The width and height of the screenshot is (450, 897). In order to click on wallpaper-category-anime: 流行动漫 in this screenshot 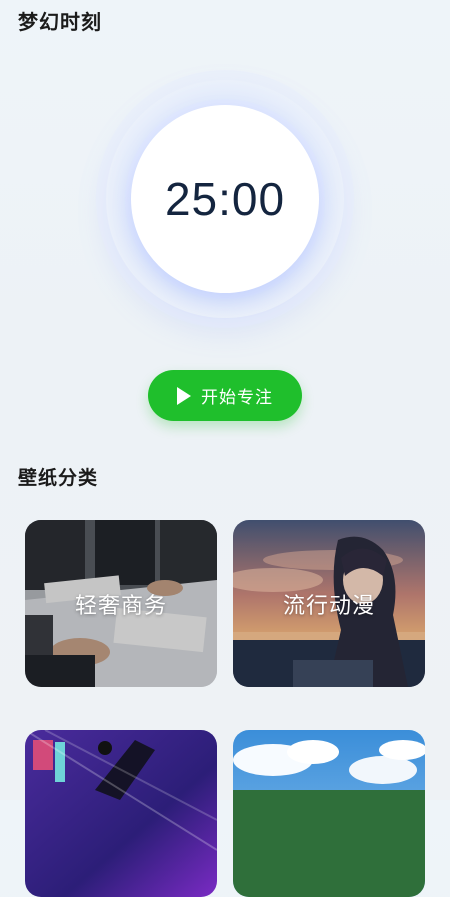, I will do `click(329, 603)`.